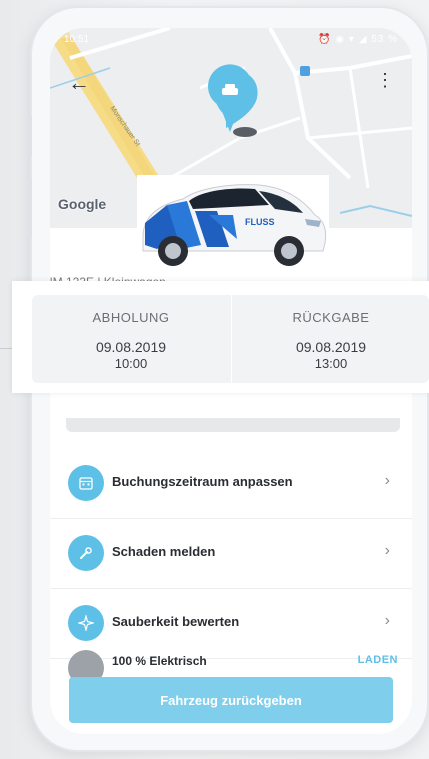 This screenshot has height=759, width=429. I want to click on sparkle-icon, so click(86, 623).